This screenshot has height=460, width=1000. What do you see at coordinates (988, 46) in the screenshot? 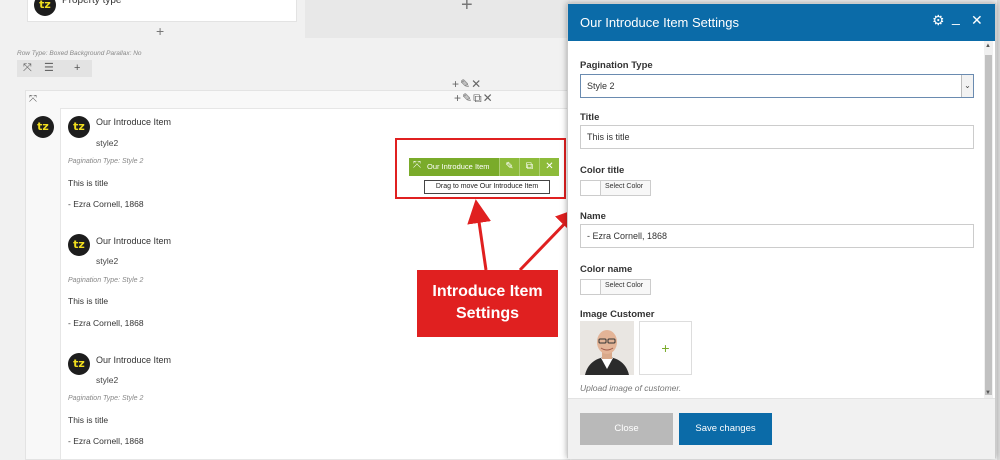
I see `scroll-up-icon: ▲` at bounding box center [988, 46].